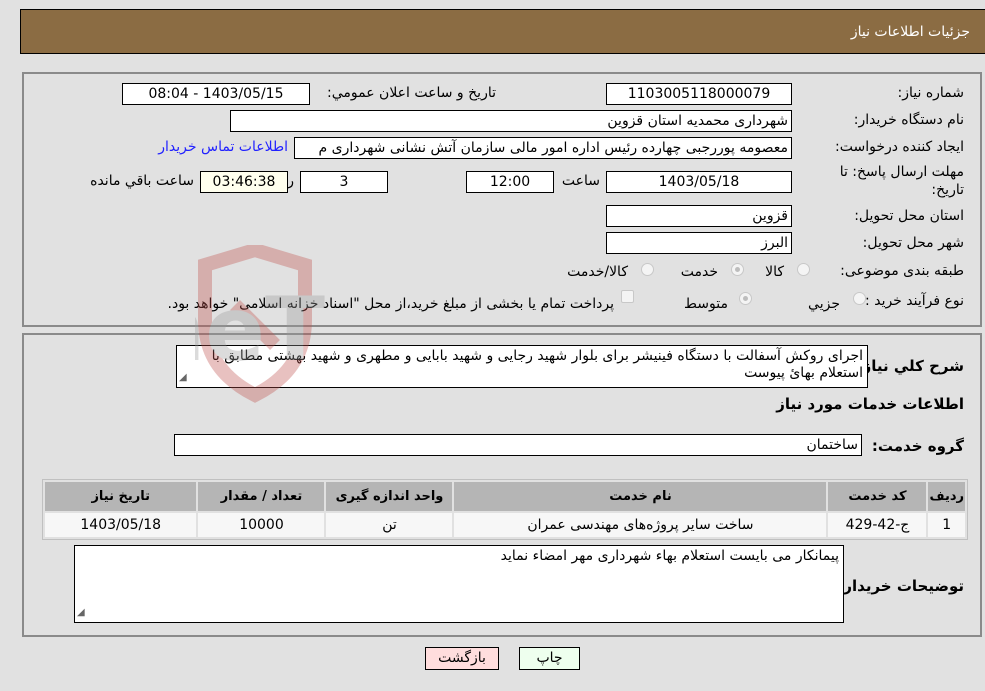 The image size is (985, 691). What do you see at coordinates (344, 182) in the screenshot?
I see `days-remaining-field: 3` at bounding box center [344, 182].